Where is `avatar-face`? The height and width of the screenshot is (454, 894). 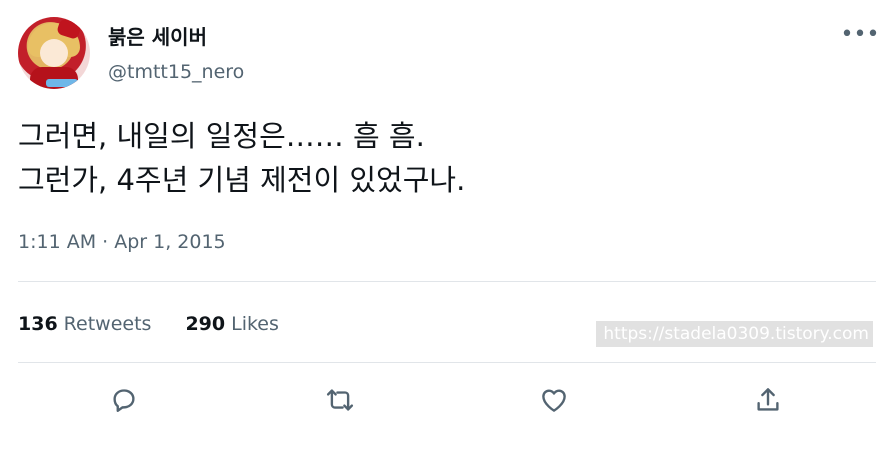 avatar-face is located at coordinates (54, 53).